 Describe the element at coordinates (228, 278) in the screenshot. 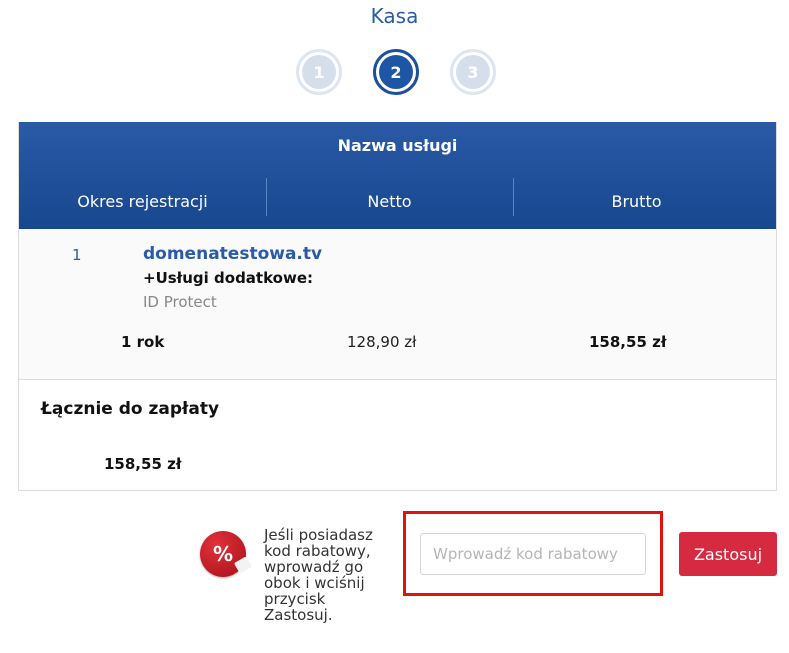

I see `extras-label: +Usługi dodatkowe:` at that location.